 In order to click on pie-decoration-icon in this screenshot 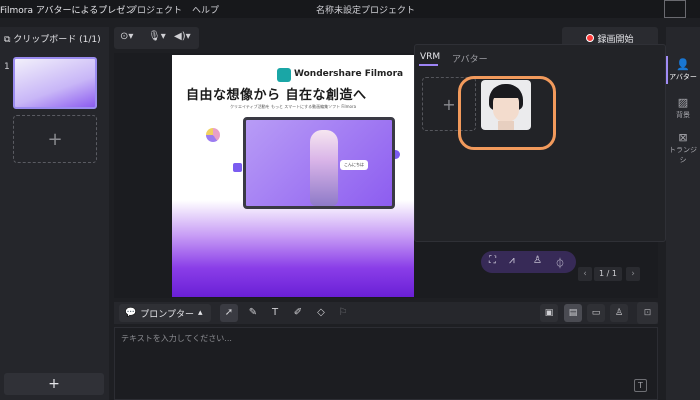, I will do `click(213, 135)`.